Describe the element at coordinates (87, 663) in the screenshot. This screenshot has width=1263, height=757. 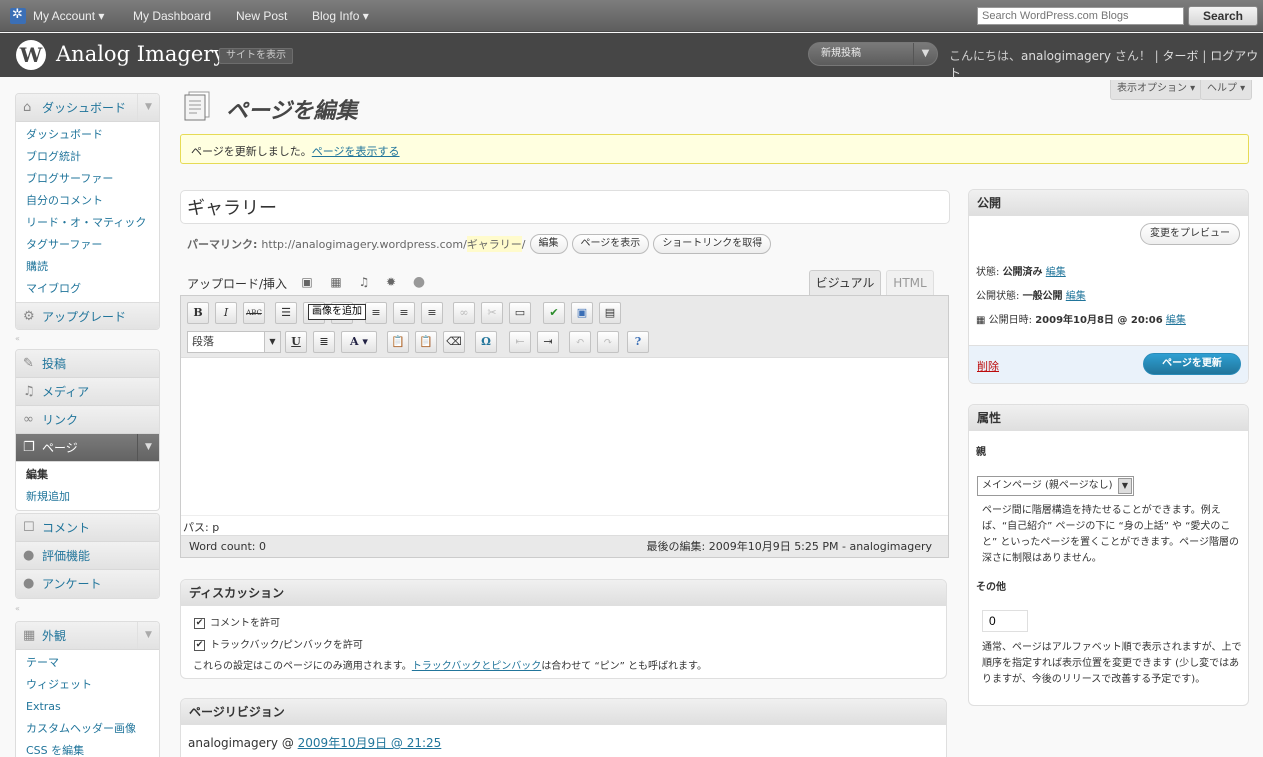
I see `submenu-themes: テーマ` at that location.